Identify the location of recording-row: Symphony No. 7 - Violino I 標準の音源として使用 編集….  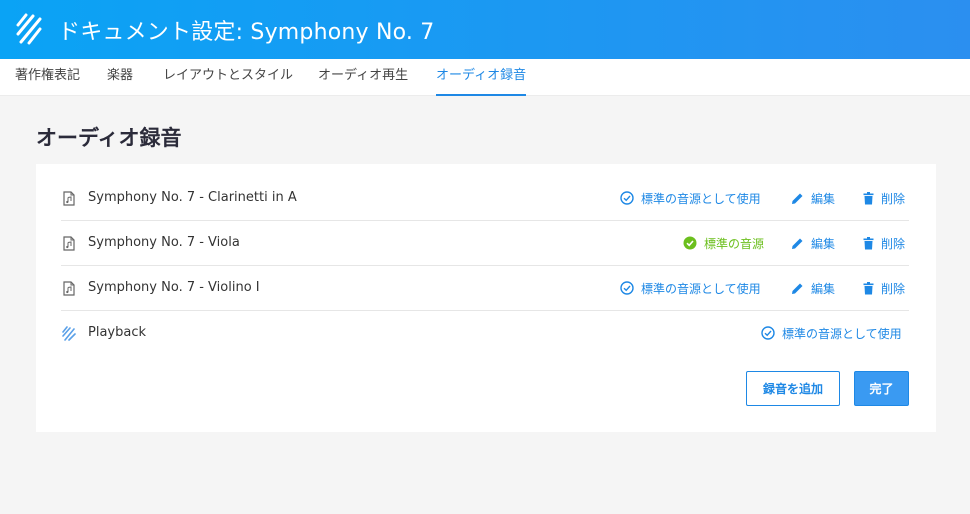
(485, 288).